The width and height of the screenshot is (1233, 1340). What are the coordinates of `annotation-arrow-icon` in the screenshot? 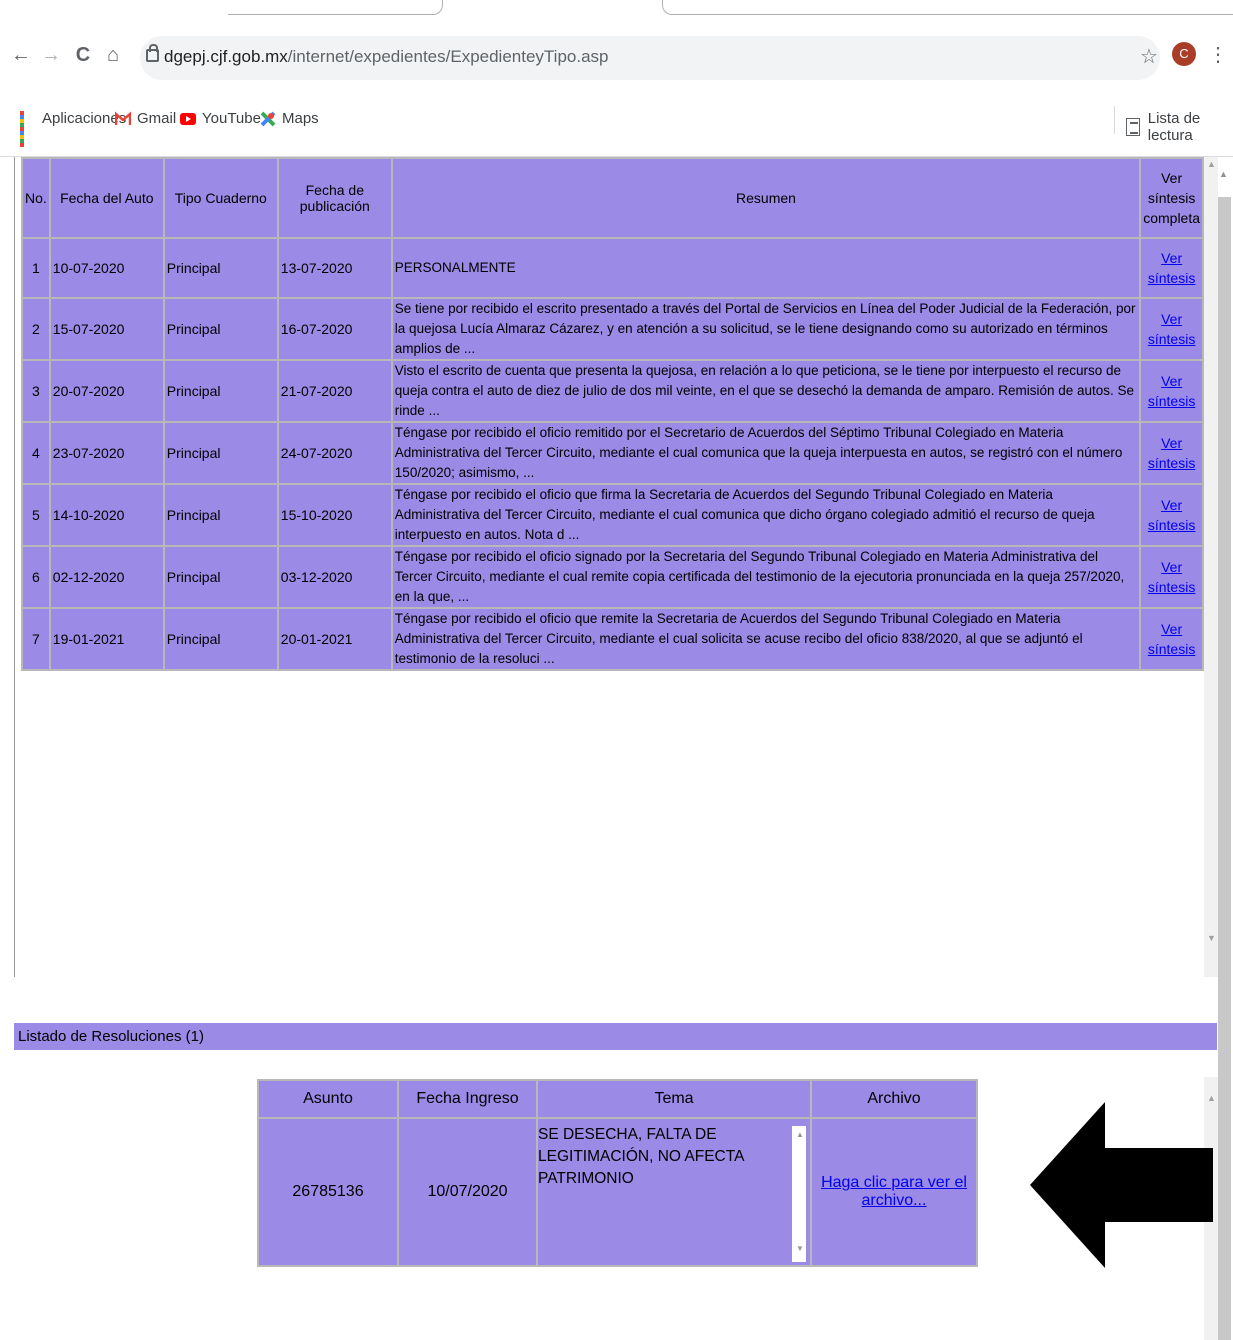 It's located at (1121, 1185).